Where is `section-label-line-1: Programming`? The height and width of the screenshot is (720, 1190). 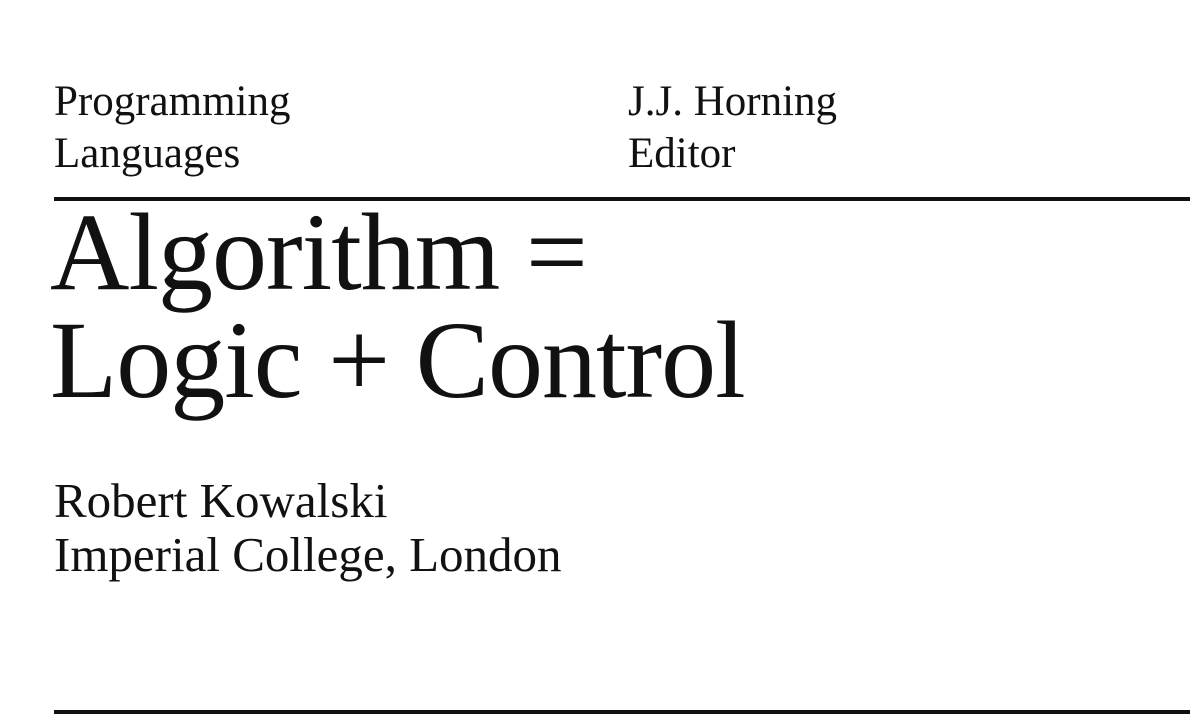
section-label-line-1: Programming is located at coordinates (172, 101).